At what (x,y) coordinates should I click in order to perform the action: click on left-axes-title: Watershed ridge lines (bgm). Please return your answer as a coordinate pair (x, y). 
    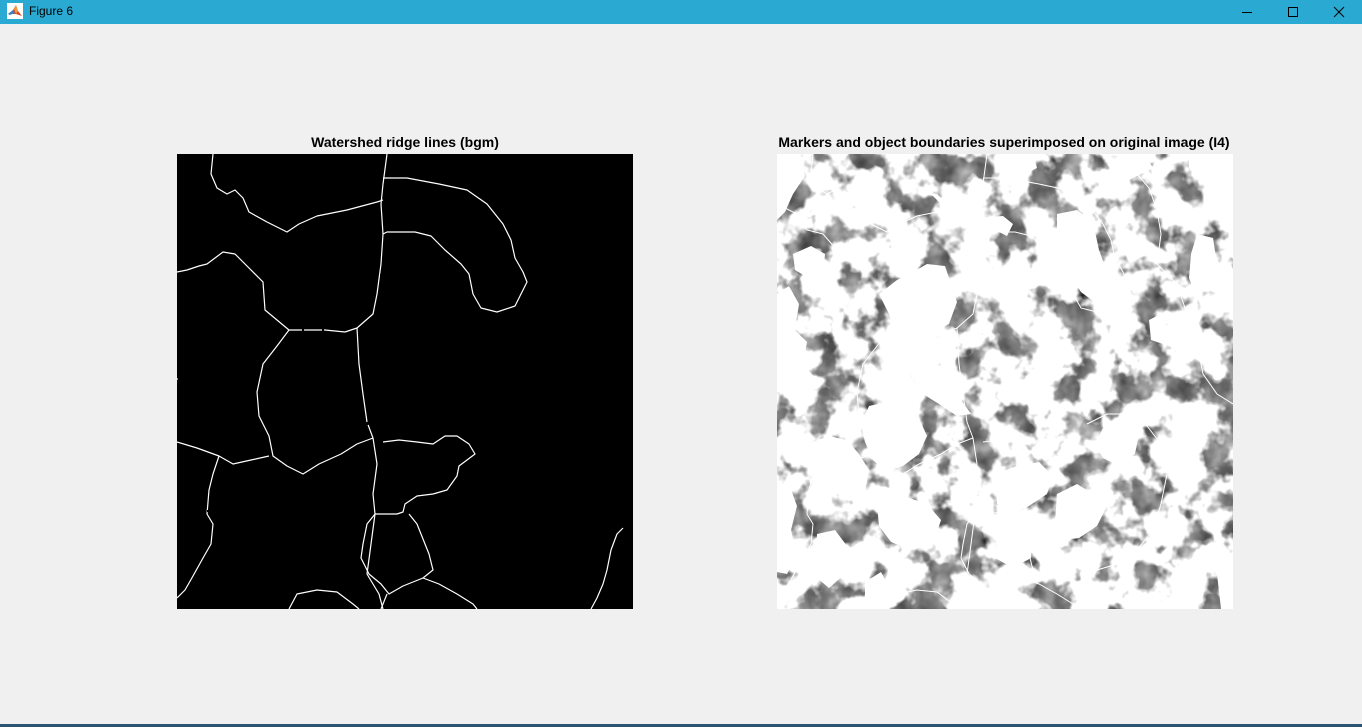
    Looking at the image, I should click on (405, 142).